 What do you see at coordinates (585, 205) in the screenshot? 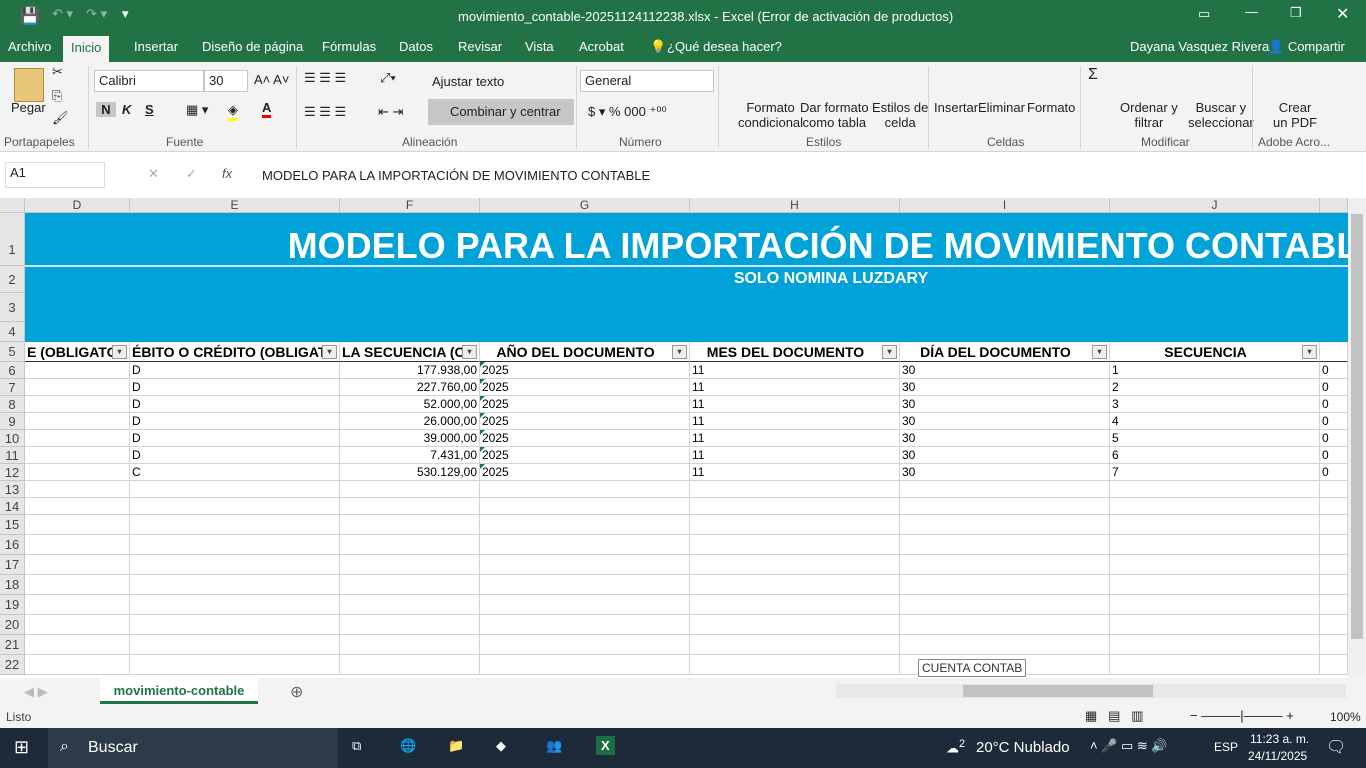
I see `column-header: G` at bounding box center [585, 205].